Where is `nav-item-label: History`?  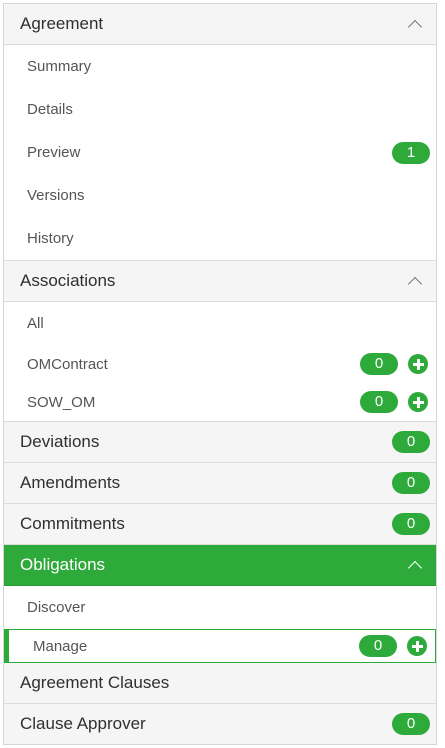
nav-item-label: History is located at coordinates (50, 238).